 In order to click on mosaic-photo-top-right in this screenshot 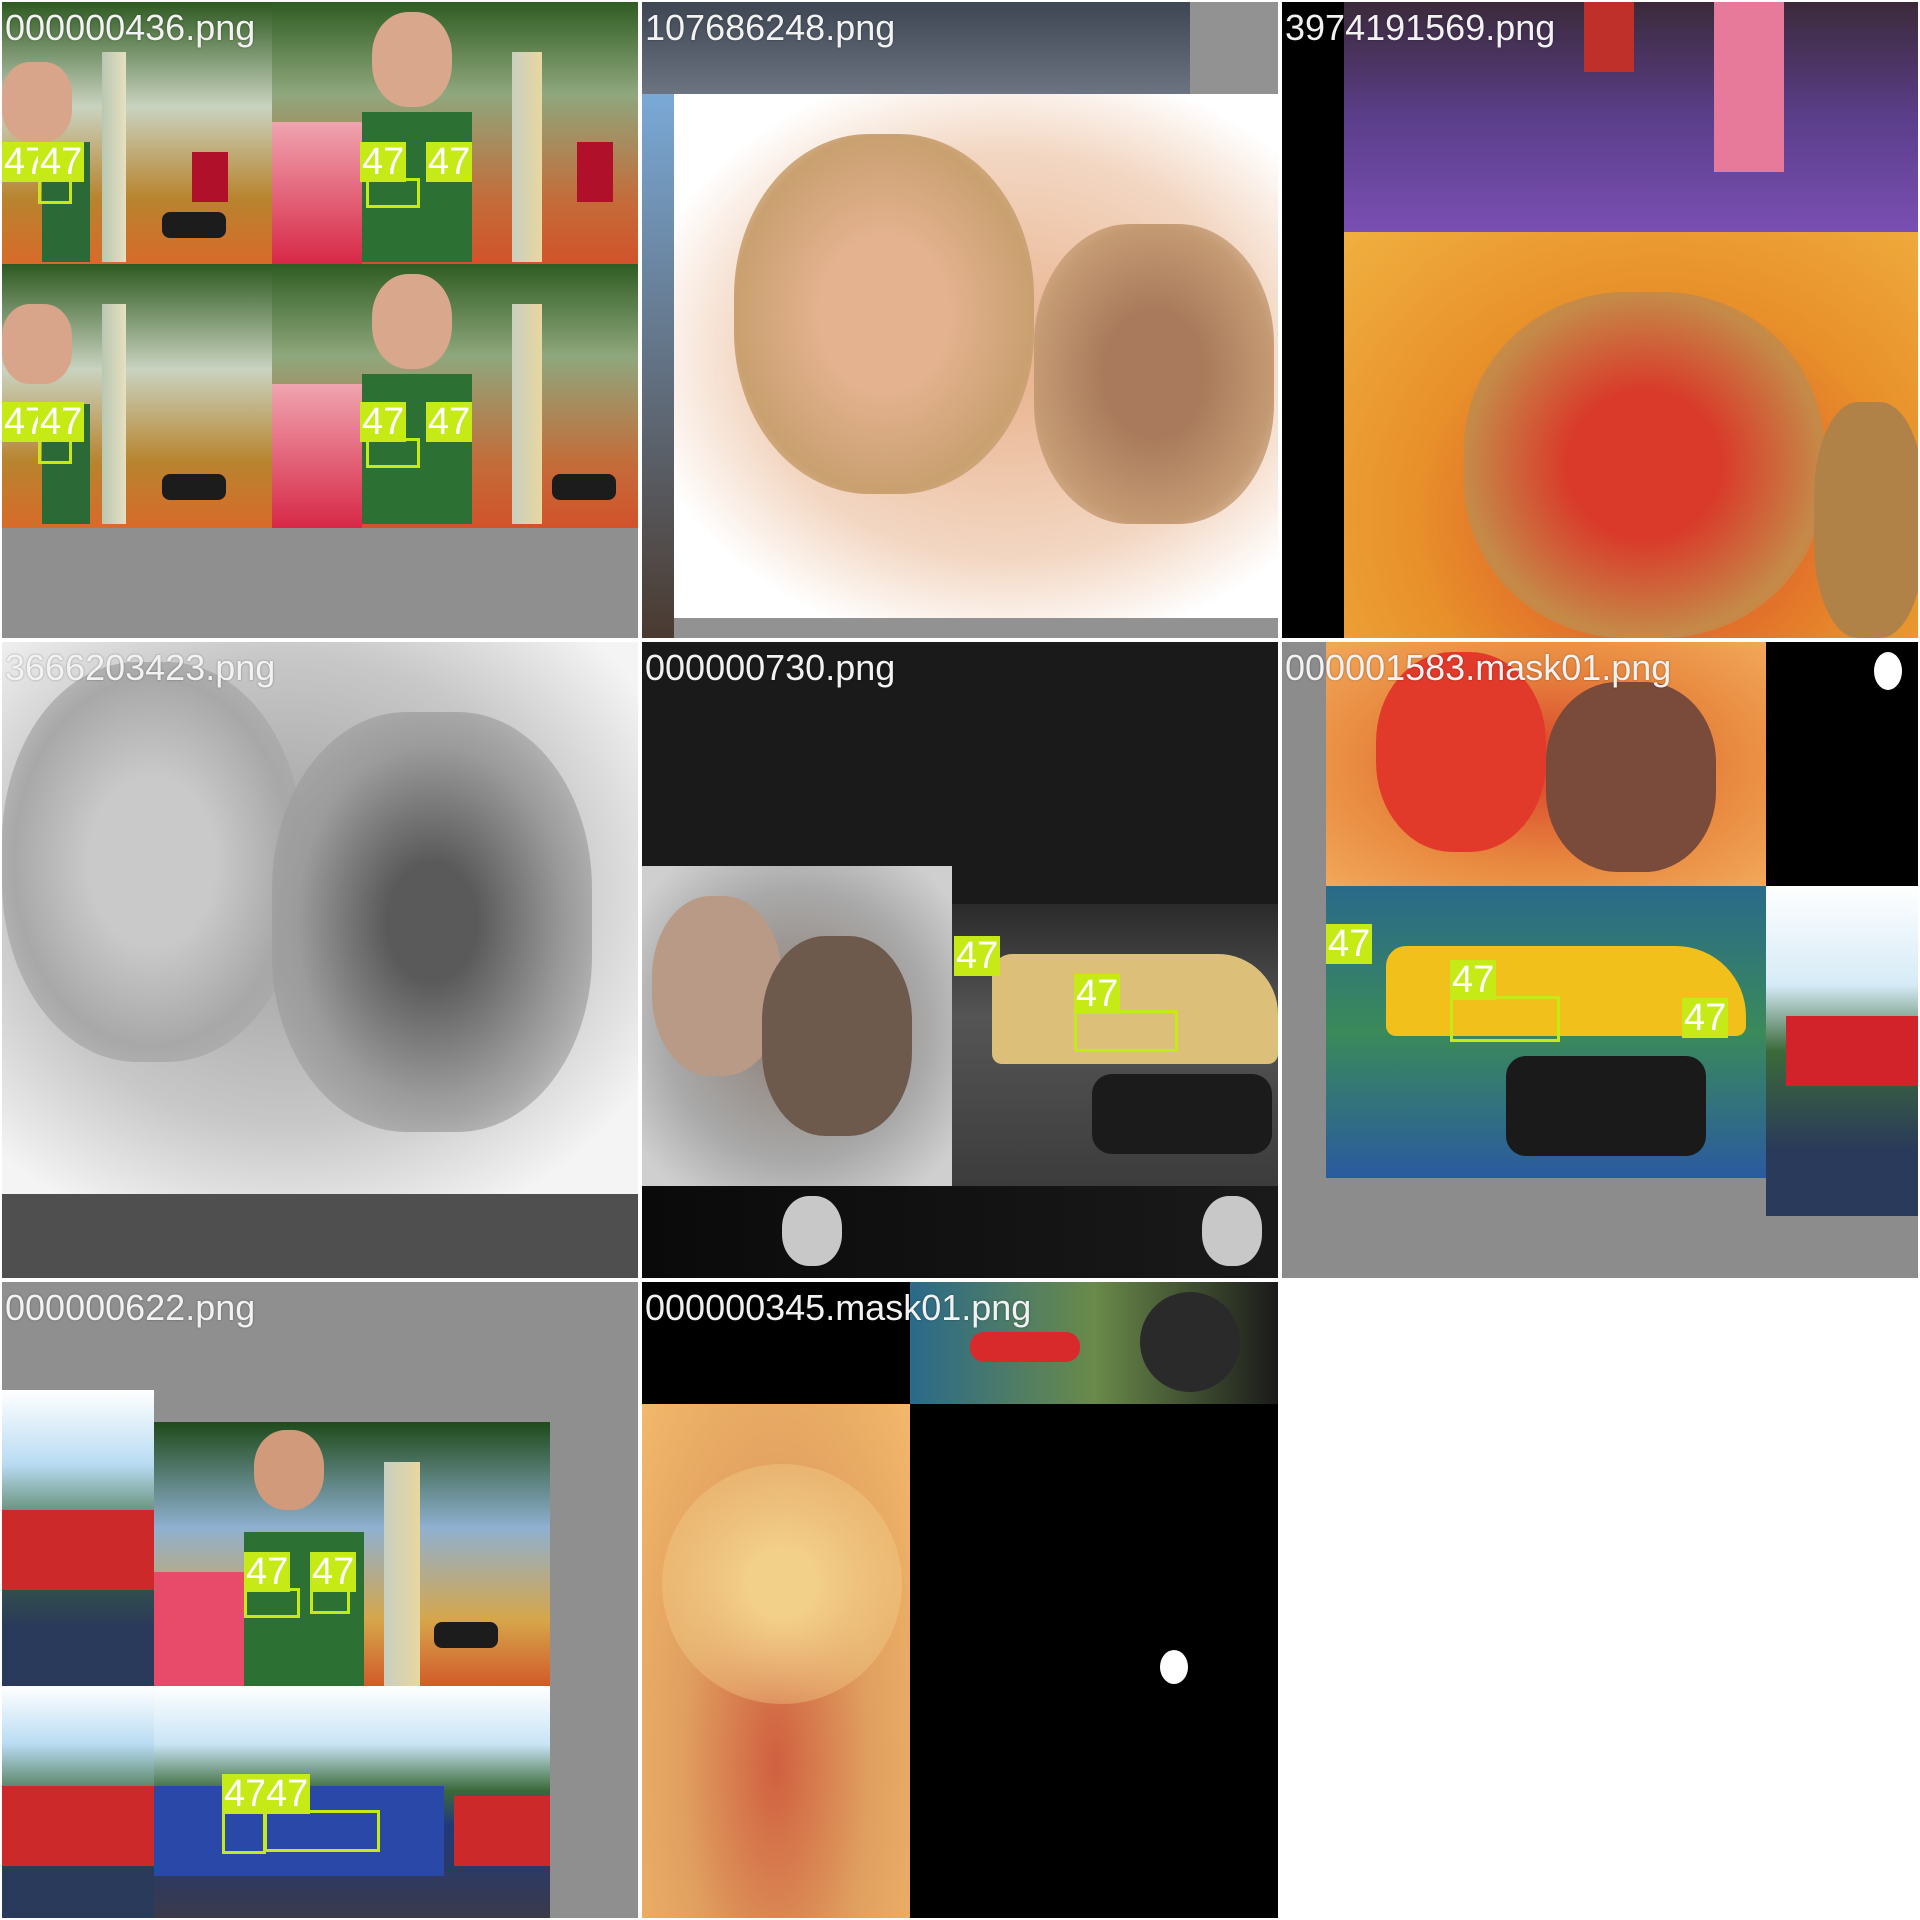, I will do `click(455, 133)`.